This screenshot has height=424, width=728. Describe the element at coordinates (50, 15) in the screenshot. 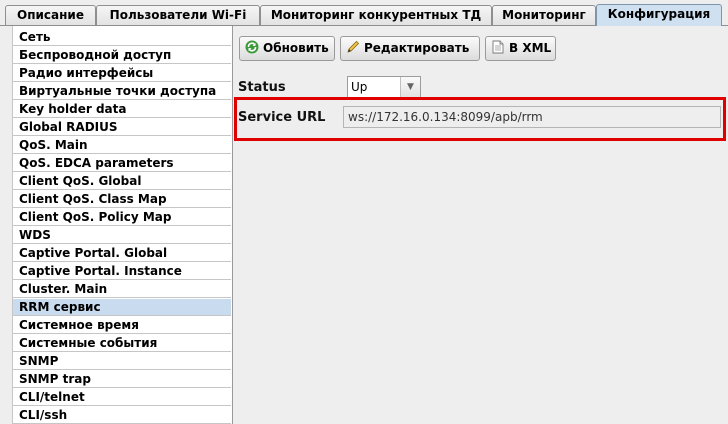

I see `tab-description: Описание` at that location.